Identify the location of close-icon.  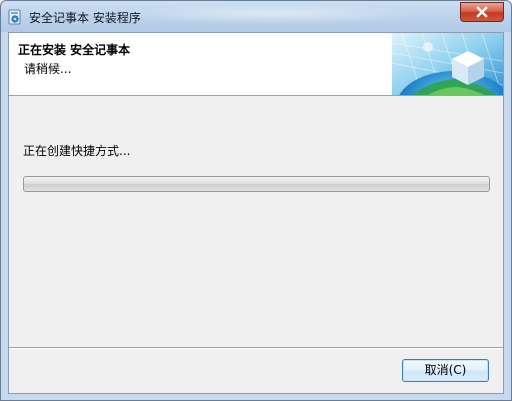
(482, 12).